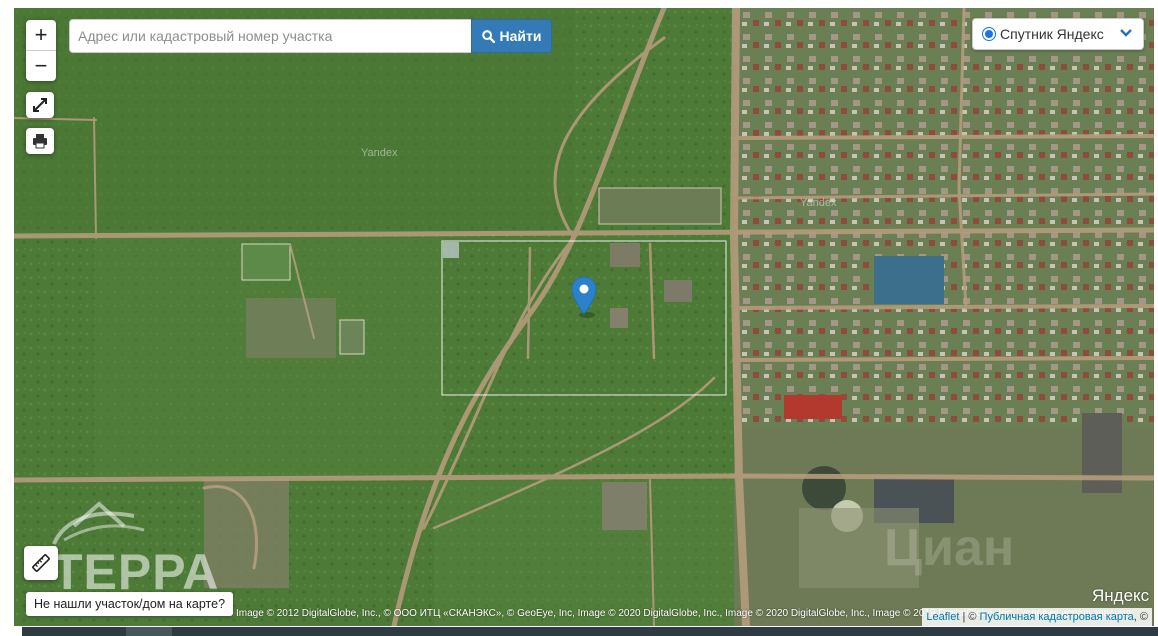 The image size is (1158, 636). I want to click on search-button: Найти, so click(511, 36).